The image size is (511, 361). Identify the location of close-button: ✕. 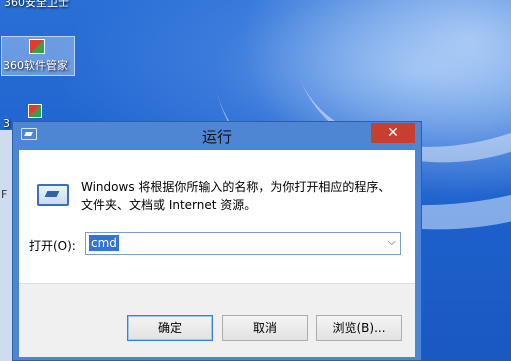
(393, 133).